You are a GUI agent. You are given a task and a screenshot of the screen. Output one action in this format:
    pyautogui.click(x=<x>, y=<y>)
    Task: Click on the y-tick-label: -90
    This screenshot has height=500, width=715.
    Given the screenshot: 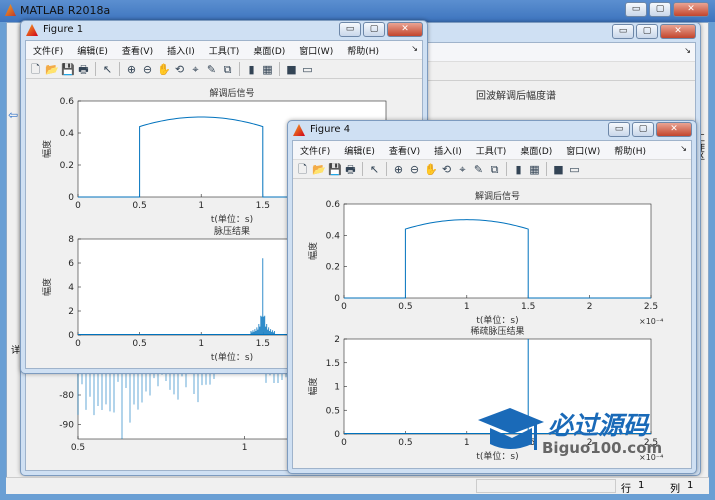 What is the action you would take?
    pyautogui.click(x=66, y=425)
    